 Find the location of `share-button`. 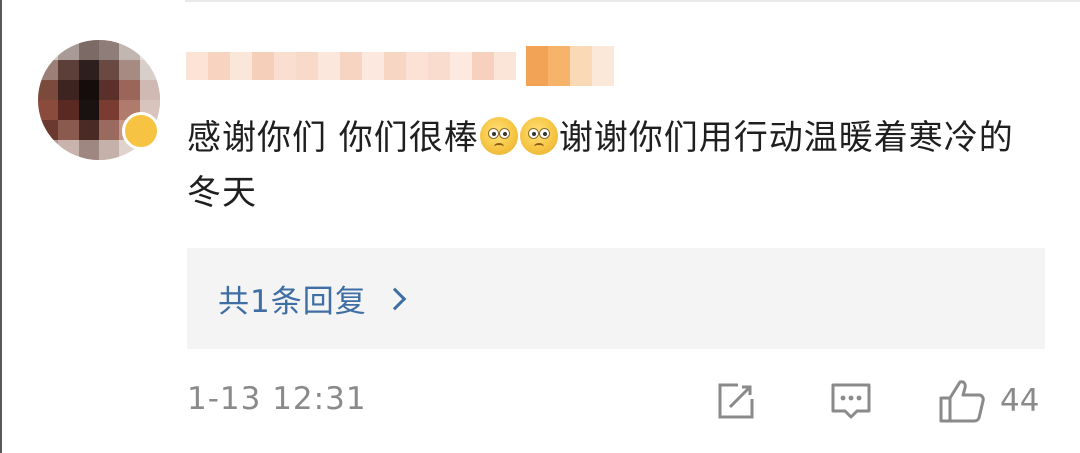

share-button is located at coordinates (736, 401).